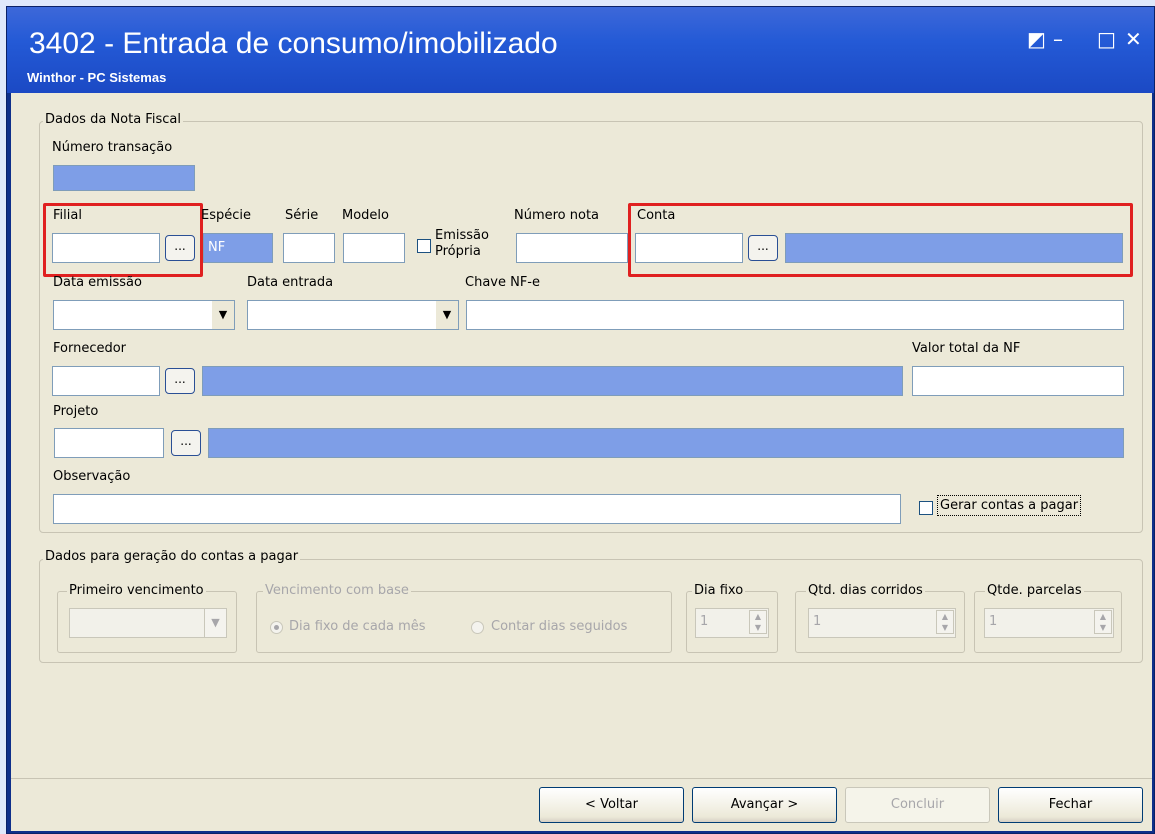  Describe the element at coordinates (106, 381) in the screenshot. I see `fornecedor-input` at that location.